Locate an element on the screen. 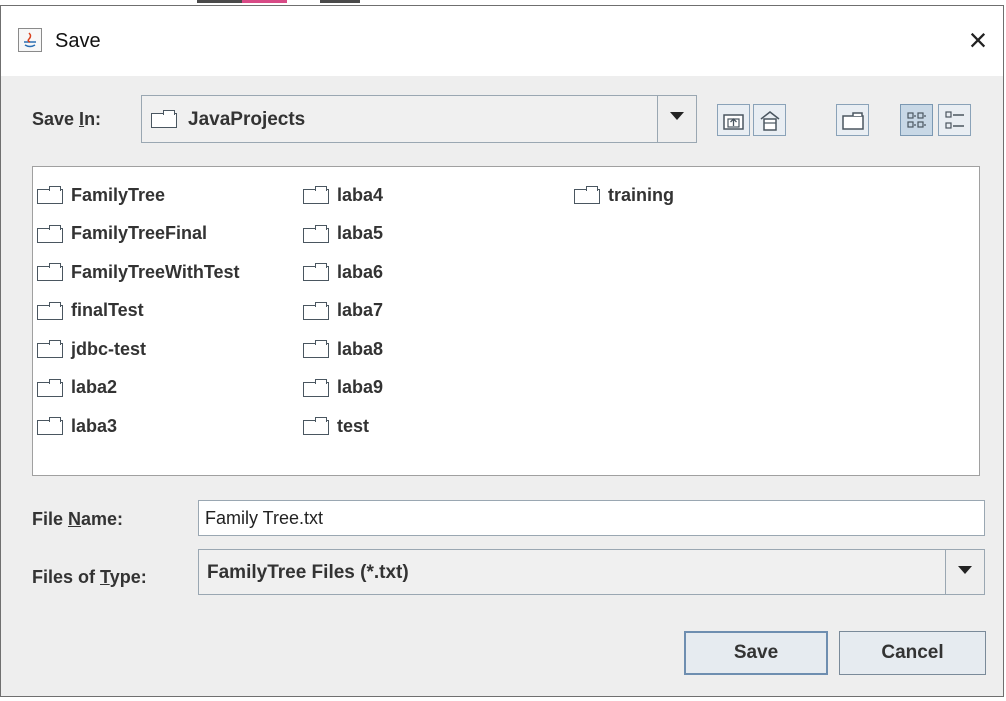 Image resolution: width=1006 pixels, height=701 pixels. cancel-button: Cancel is located at coordinates (912, 653).